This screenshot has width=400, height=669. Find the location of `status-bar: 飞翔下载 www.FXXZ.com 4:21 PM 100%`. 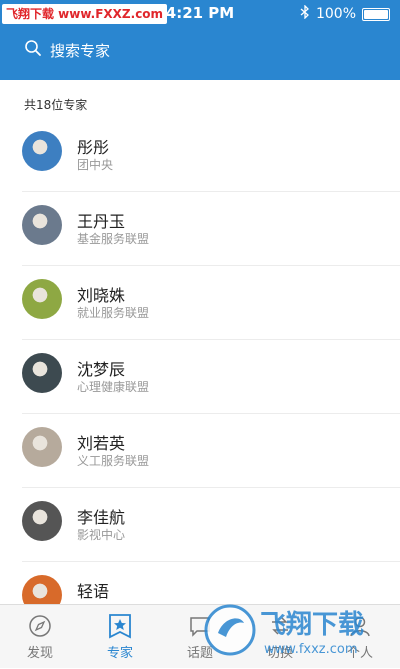

status-bar: 飞翔下载 www.FXXZ.com 4:21 PM 100% is located at coordinates (200, 14).